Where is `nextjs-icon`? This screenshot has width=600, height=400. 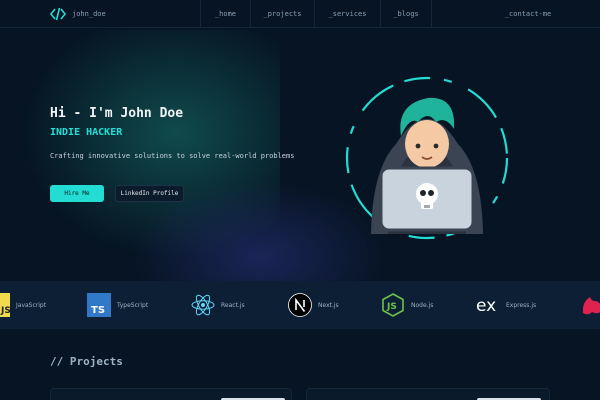
nextjs-icon is located at coordinates (300, 305).